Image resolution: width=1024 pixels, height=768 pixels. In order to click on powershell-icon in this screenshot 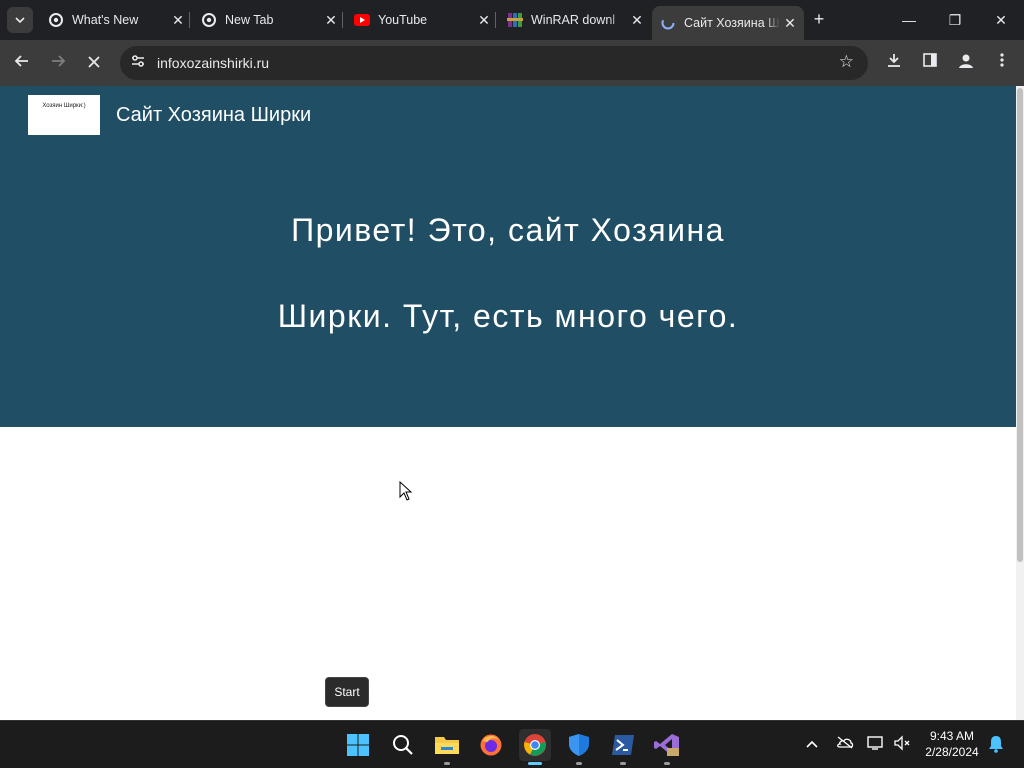, I will do `click(623, 747)`.